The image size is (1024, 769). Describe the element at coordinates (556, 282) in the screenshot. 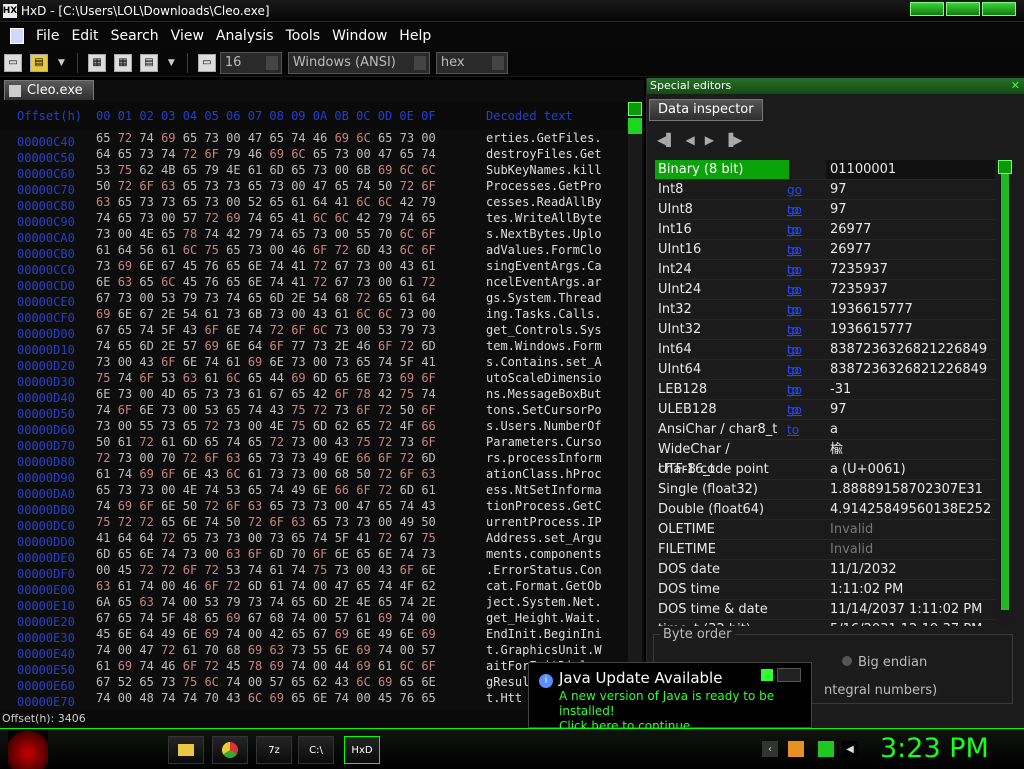

I see `row-decoded-text: ncelEventArgs.ar` at that location.